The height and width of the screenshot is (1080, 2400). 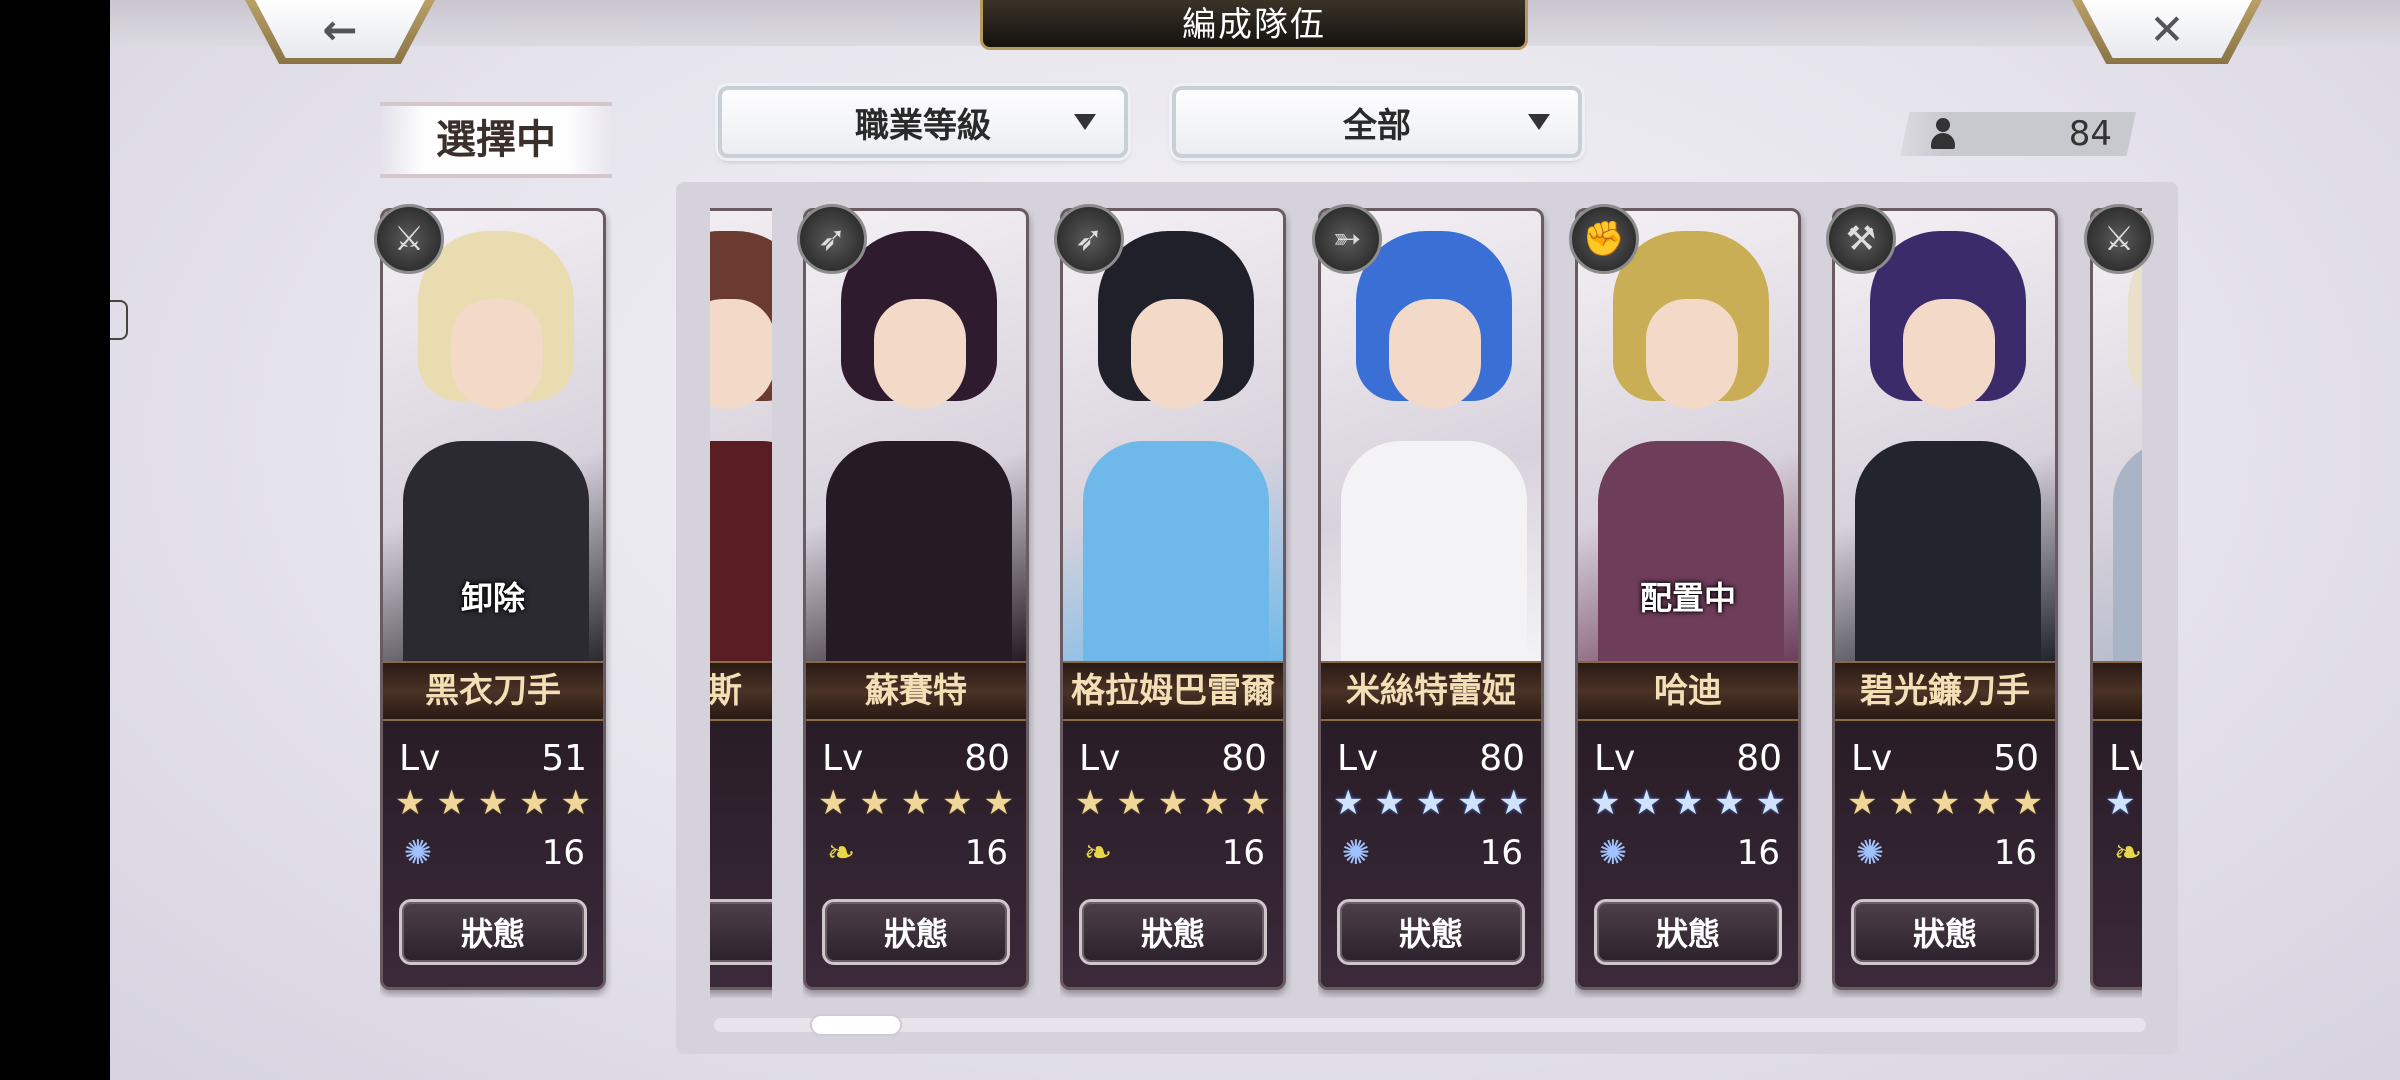 What do you see at coordinates (1945, 691) in the screenshot?
I see `character-name: 碧光鐮刀手` at bounding box center [1945, 691].